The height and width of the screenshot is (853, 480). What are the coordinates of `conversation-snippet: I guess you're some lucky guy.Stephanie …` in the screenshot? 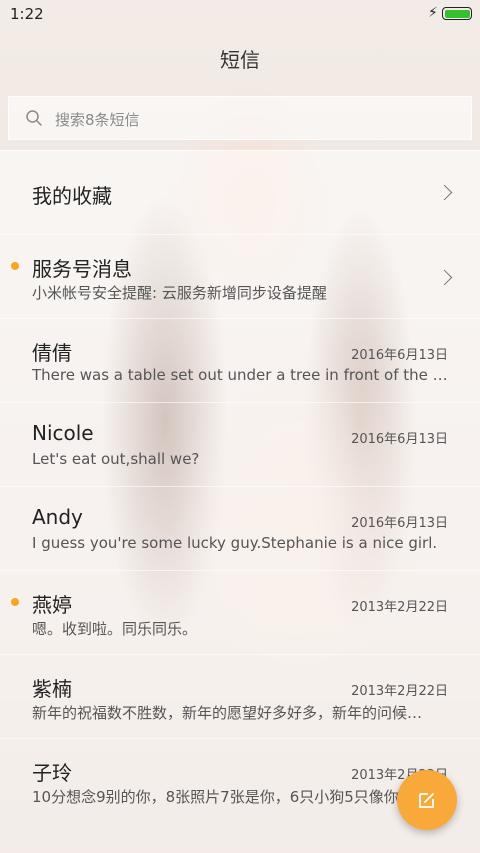 It's located at (235, 543).